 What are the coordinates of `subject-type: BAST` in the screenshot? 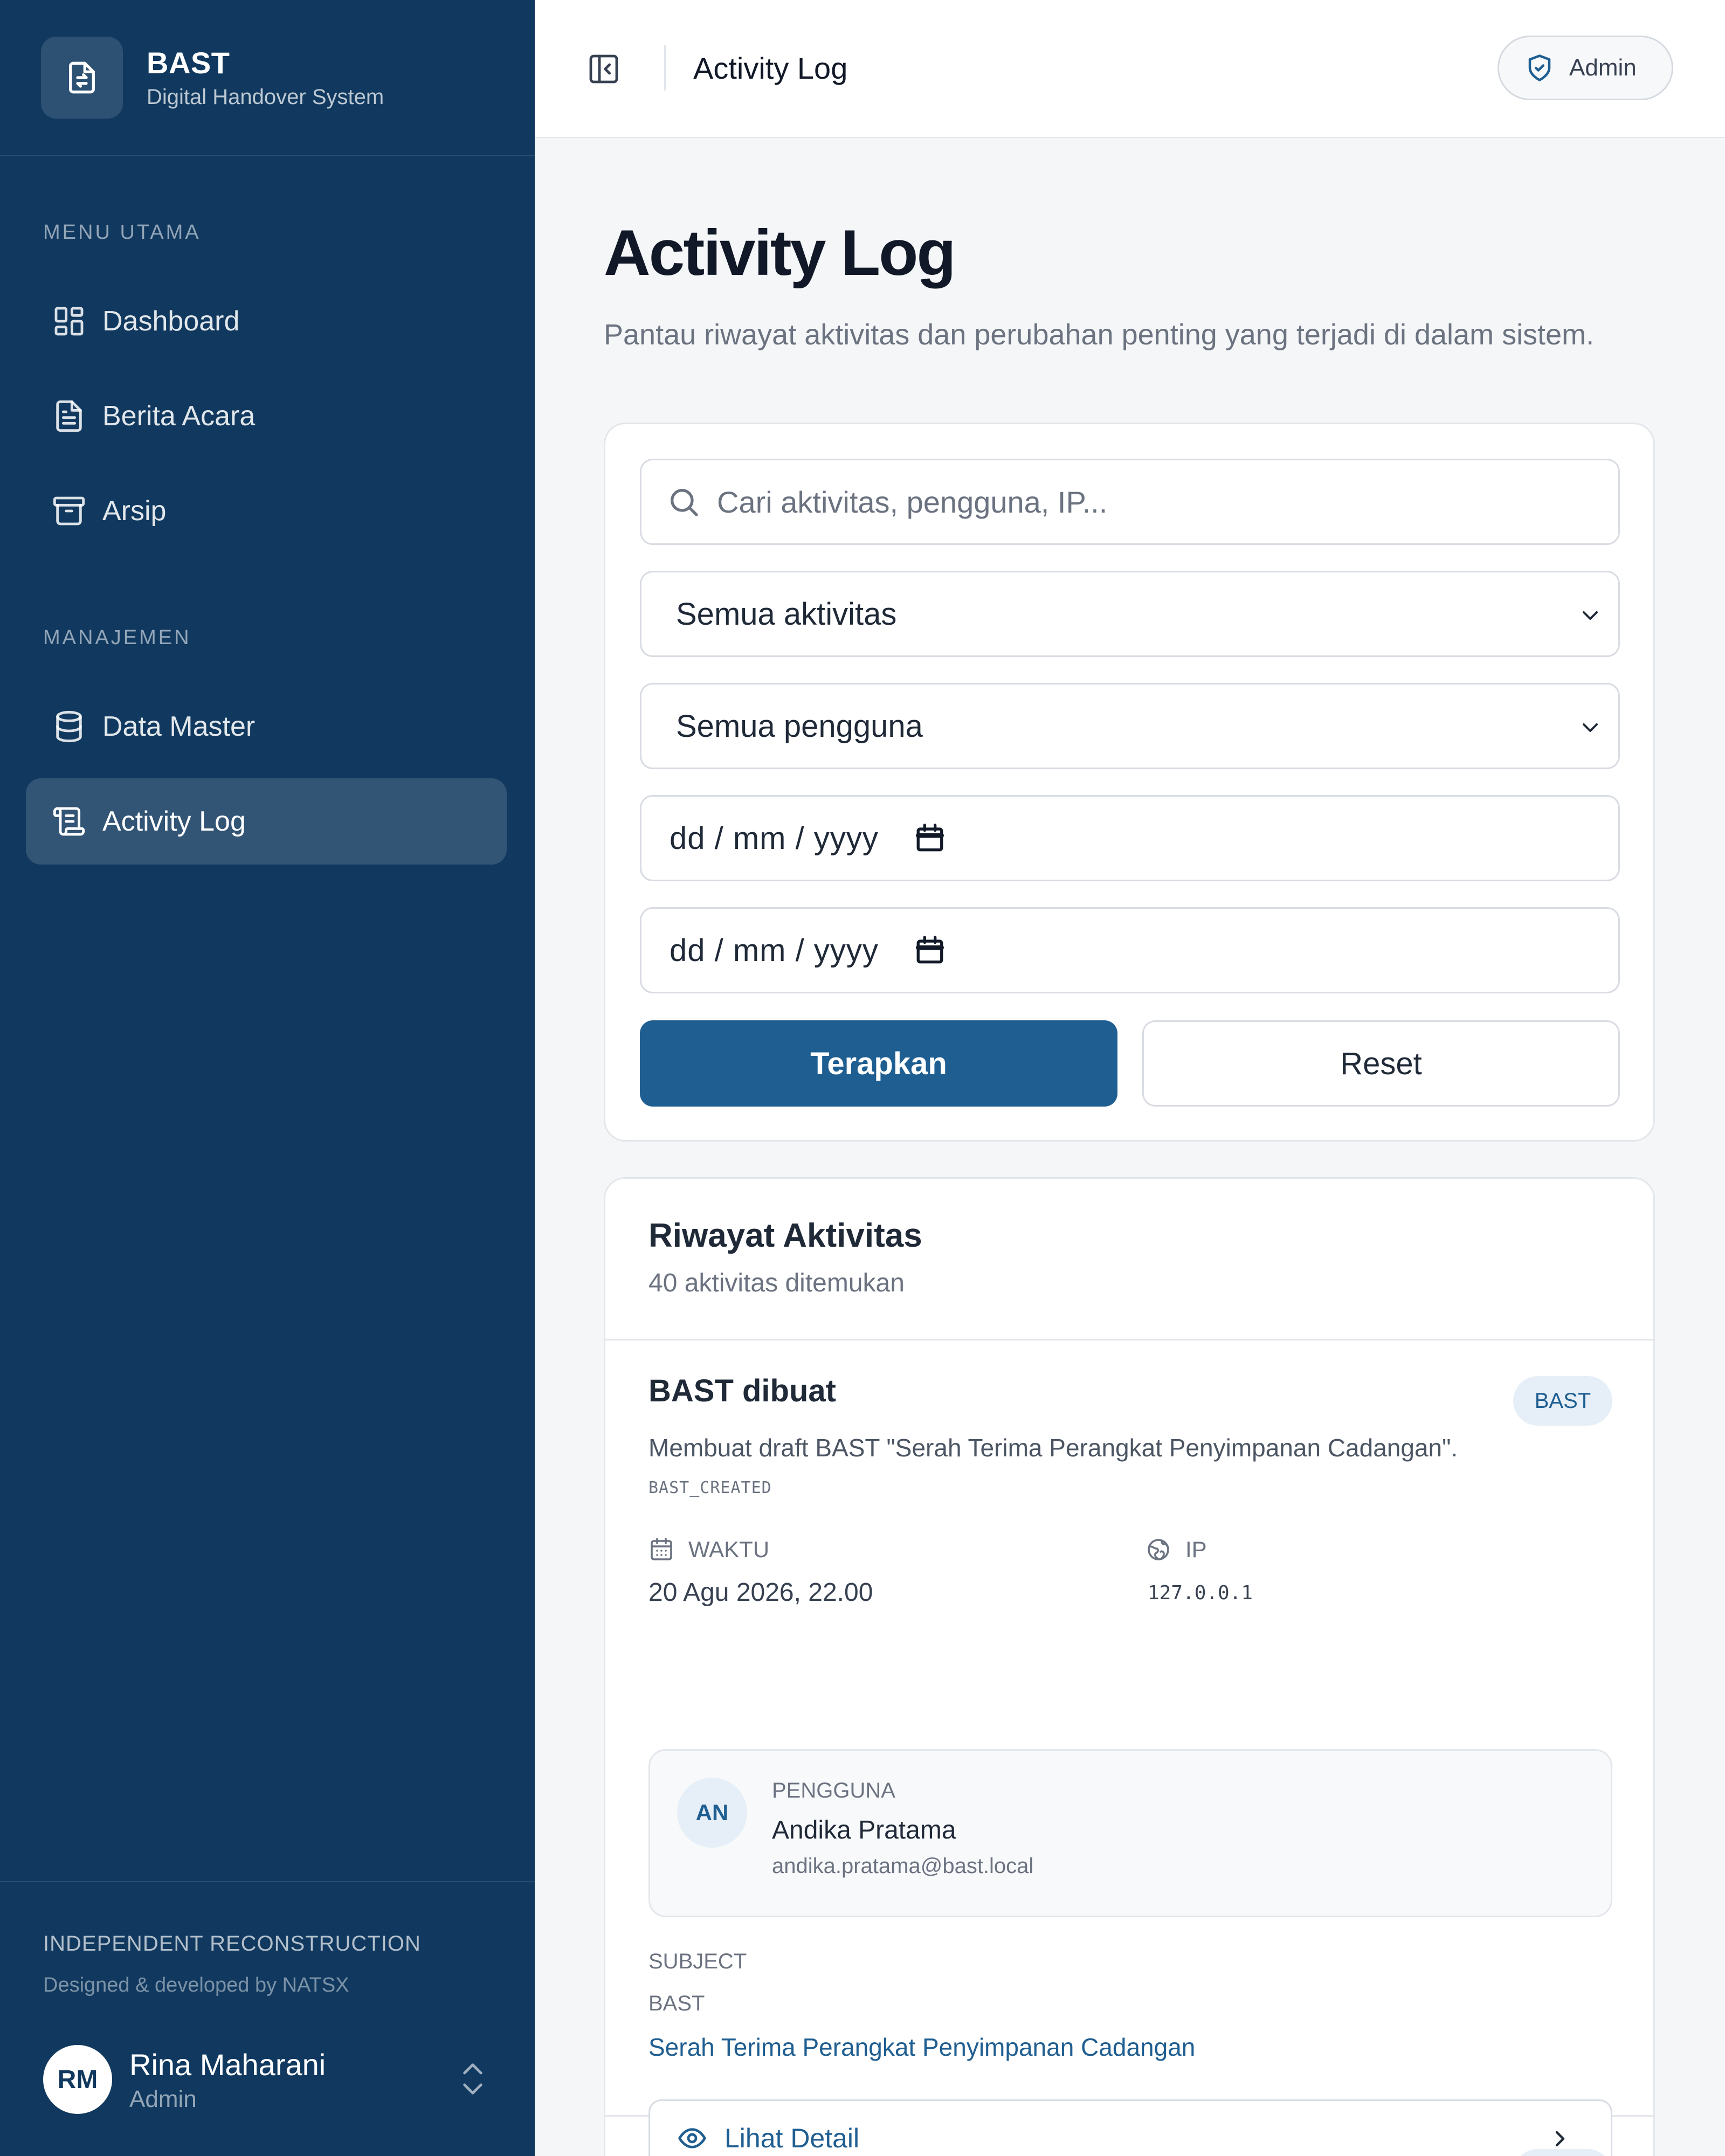 It's located at (676, 2003).